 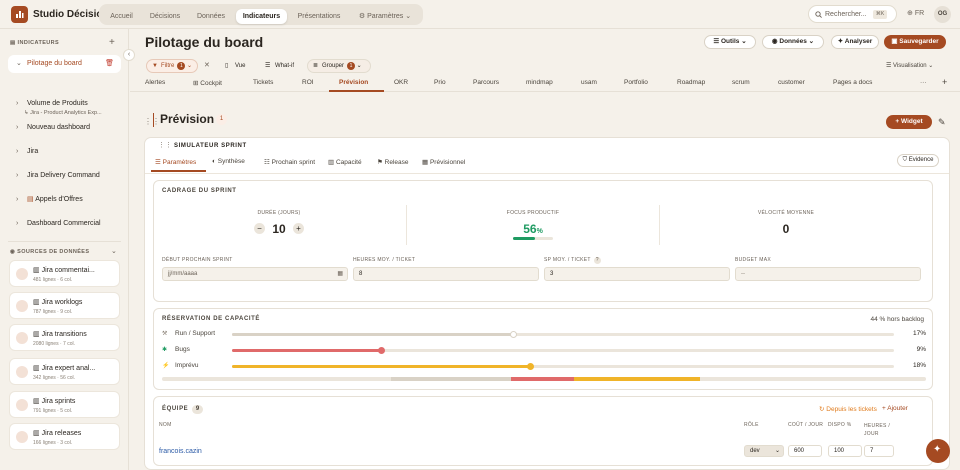 I want to click on bug-icon: ✱, so click(x=165, y=350).